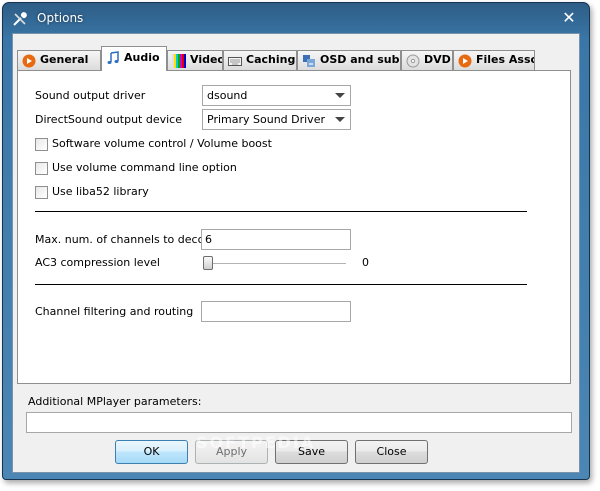  I want to click on keyboard-icon, so click(235, 61).